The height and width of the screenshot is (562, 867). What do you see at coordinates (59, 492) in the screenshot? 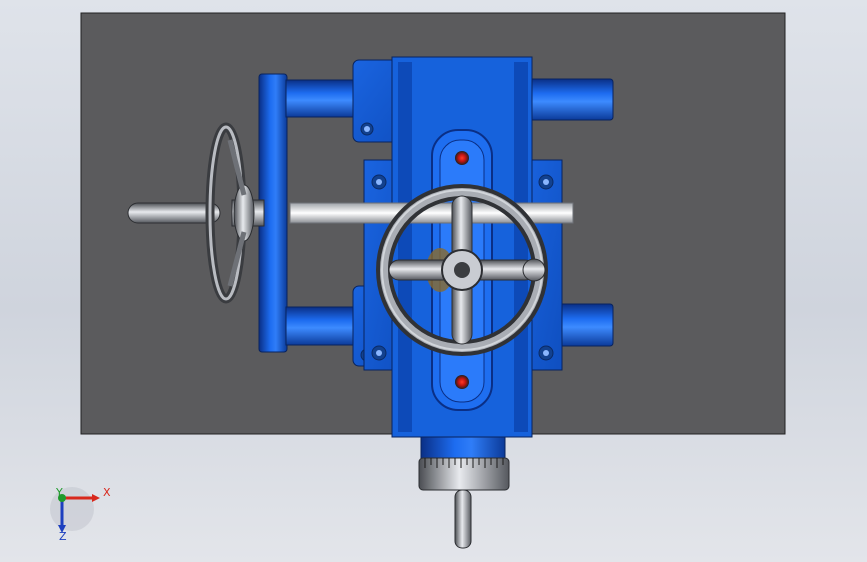
I see `y-axis-label: Y` at bounding box center [59, 492].